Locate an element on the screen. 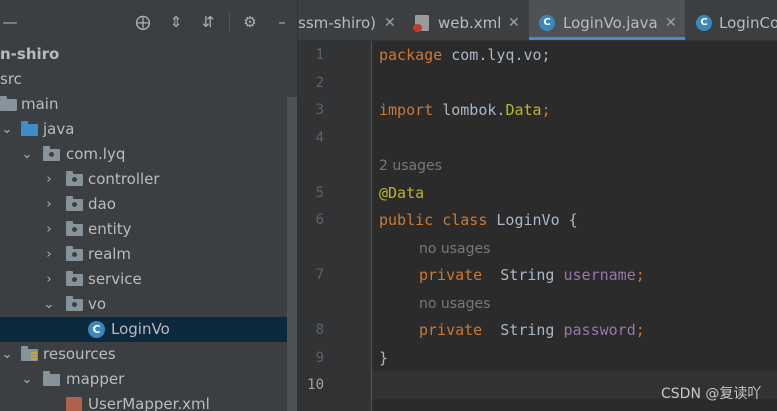 This screenshot has height=411, width=777. tab-label: web.xml is located at coordinates (470, 23).